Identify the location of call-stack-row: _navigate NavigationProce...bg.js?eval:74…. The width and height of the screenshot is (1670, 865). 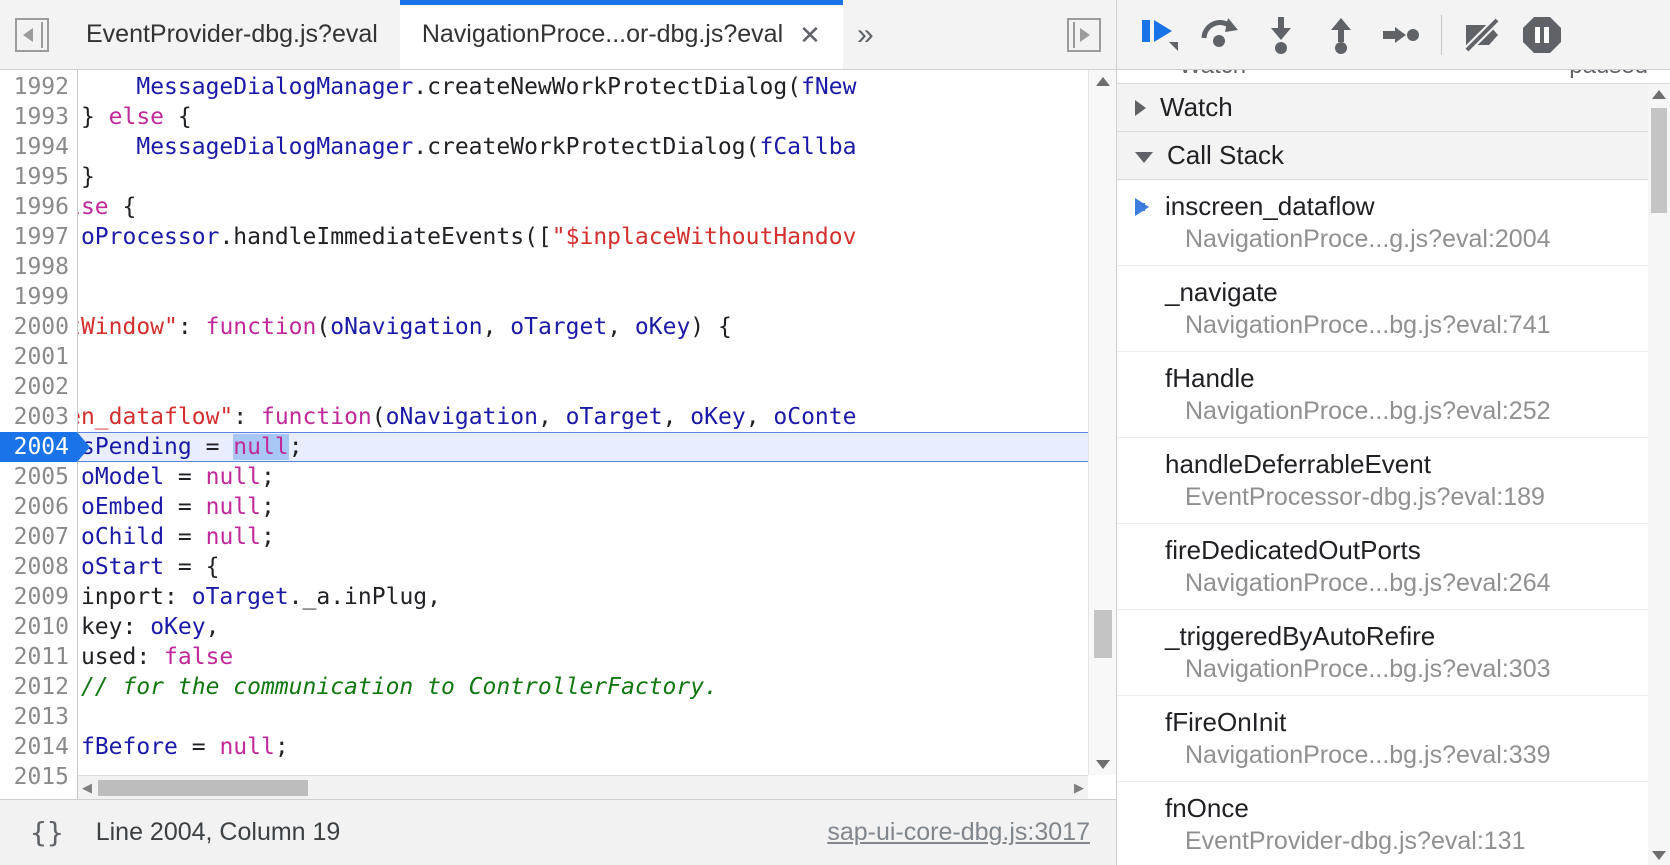
(1393, 309).